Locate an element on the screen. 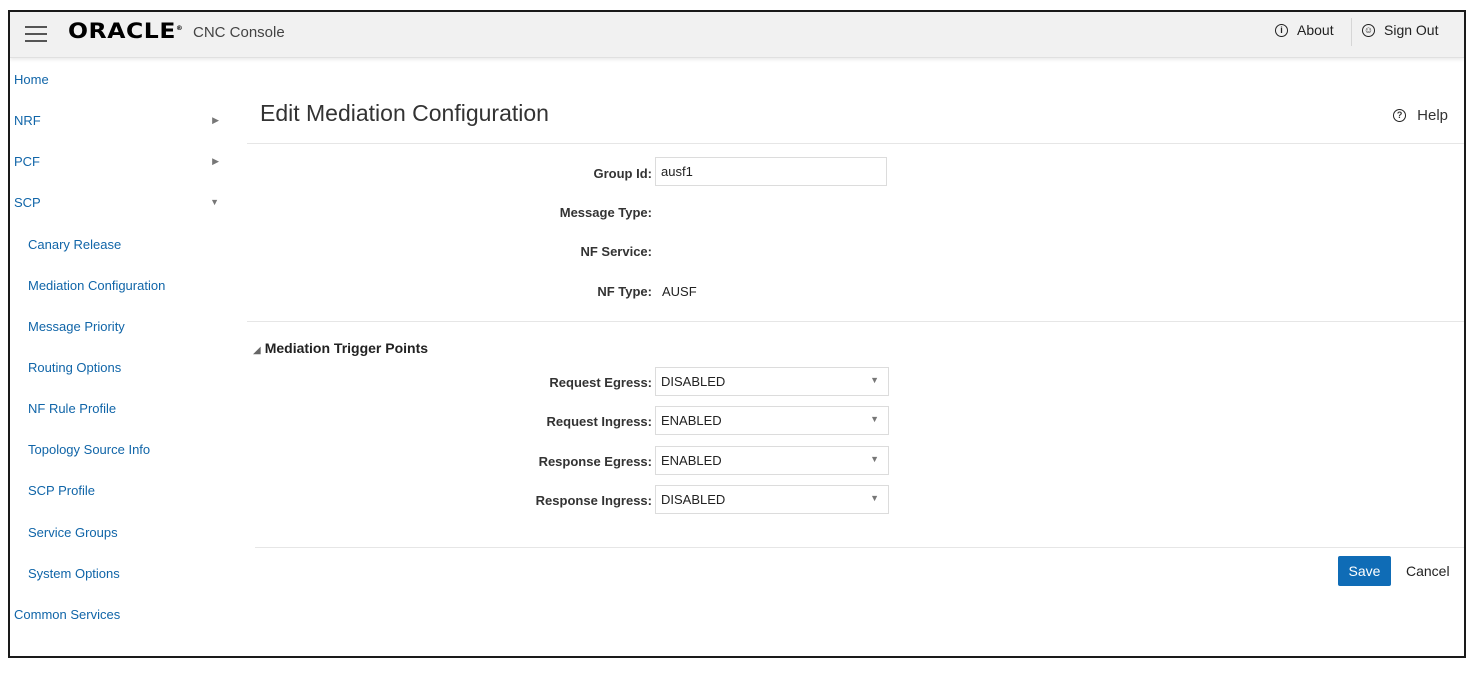  about-label: About is located at coordinates (1315, 30).